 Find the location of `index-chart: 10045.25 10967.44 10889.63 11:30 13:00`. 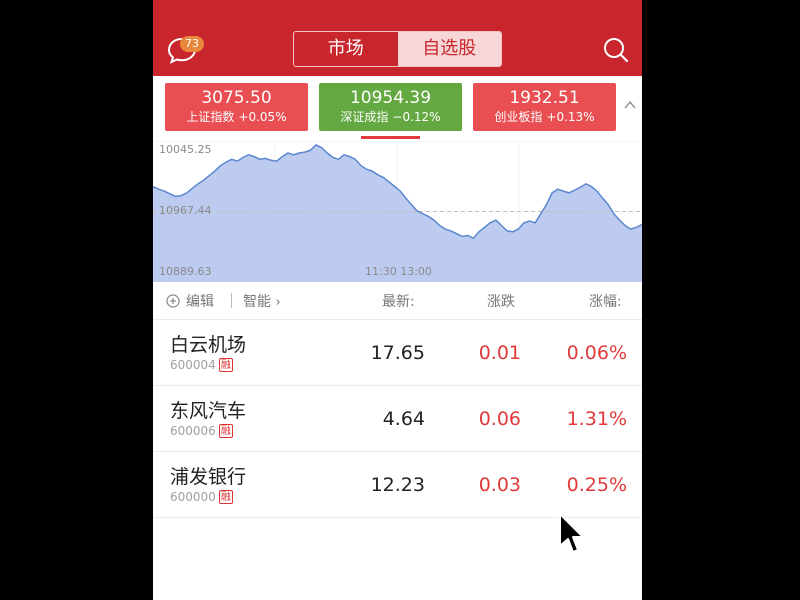

index-chart: 10045.25 10967.44 10889.63 11:30 13:00 is located at coordinates (397, 211).